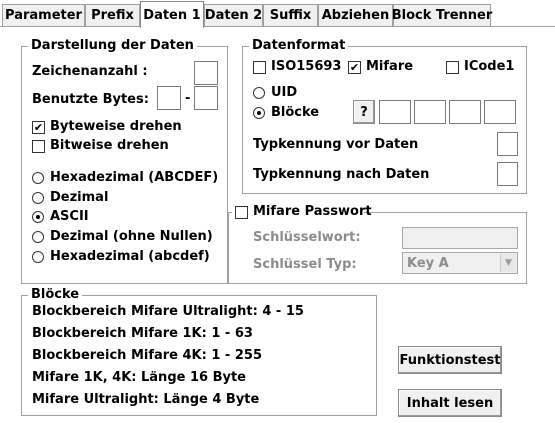  What do you see at coordinates (259, 93) in the screenshot?
I see `uid-radio` at bounding box center [259, 93].